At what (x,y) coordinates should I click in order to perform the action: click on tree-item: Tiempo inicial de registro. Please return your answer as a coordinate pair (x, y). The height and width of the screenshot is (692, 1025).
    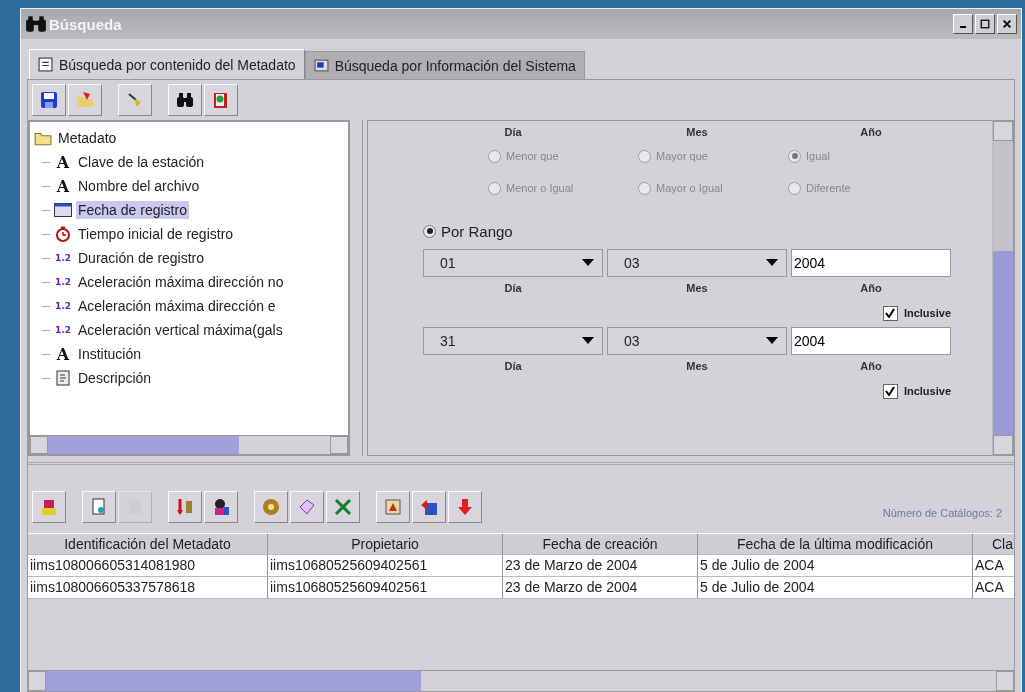
    Looking at the image, I should click on (156, 234).